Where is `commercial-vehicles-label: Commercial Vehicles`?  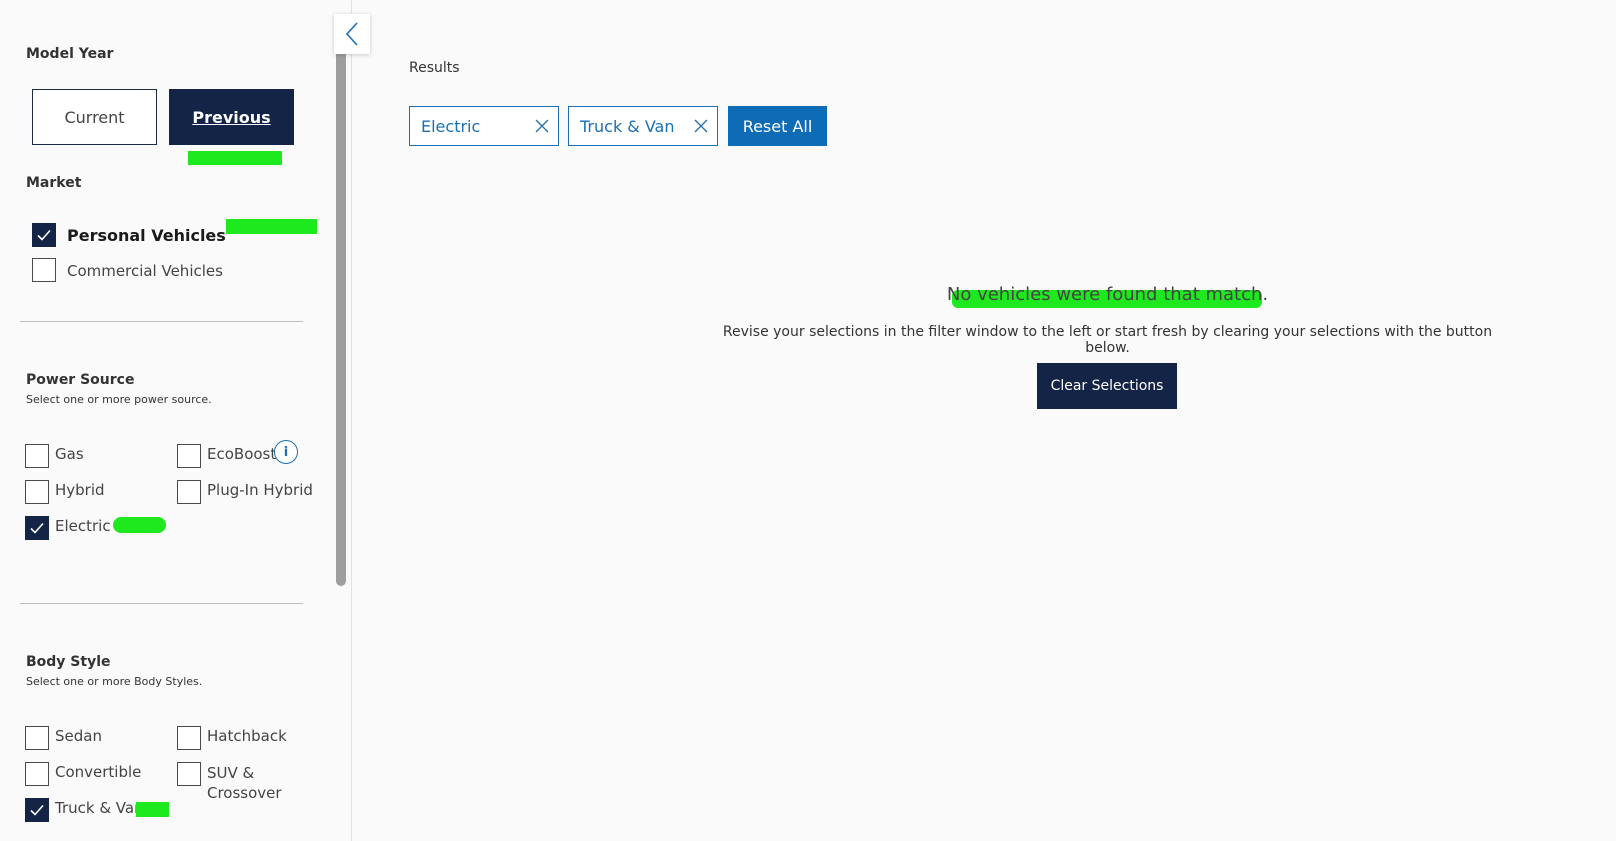
commercial-vehicles-label: Commercial Vehicles is located at coordinates (145, 271).